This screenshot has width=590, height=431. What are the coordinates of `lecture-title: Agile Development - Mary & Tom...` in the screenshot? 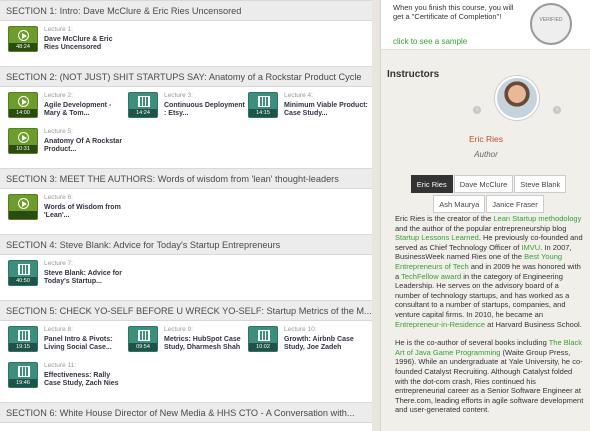 It's located at (86, 110).